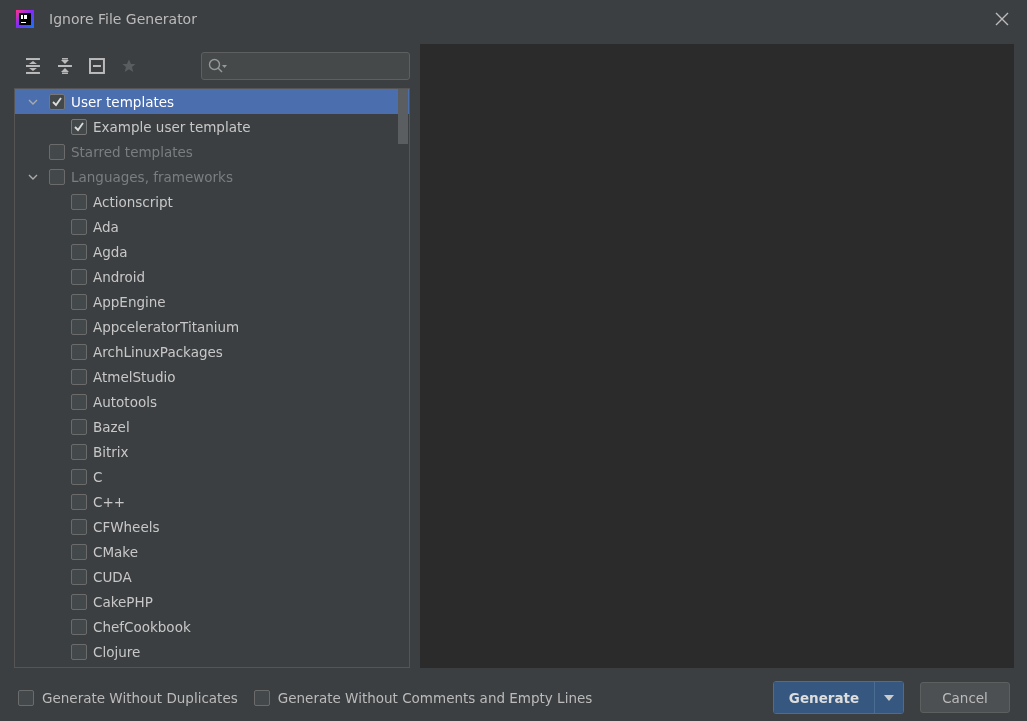 This screenshot has height=721, width=1027. What do you see at coordinates (403, 116) in the screenshot?
I see `scrollbar-thumb` at bounding box center [403, 116].